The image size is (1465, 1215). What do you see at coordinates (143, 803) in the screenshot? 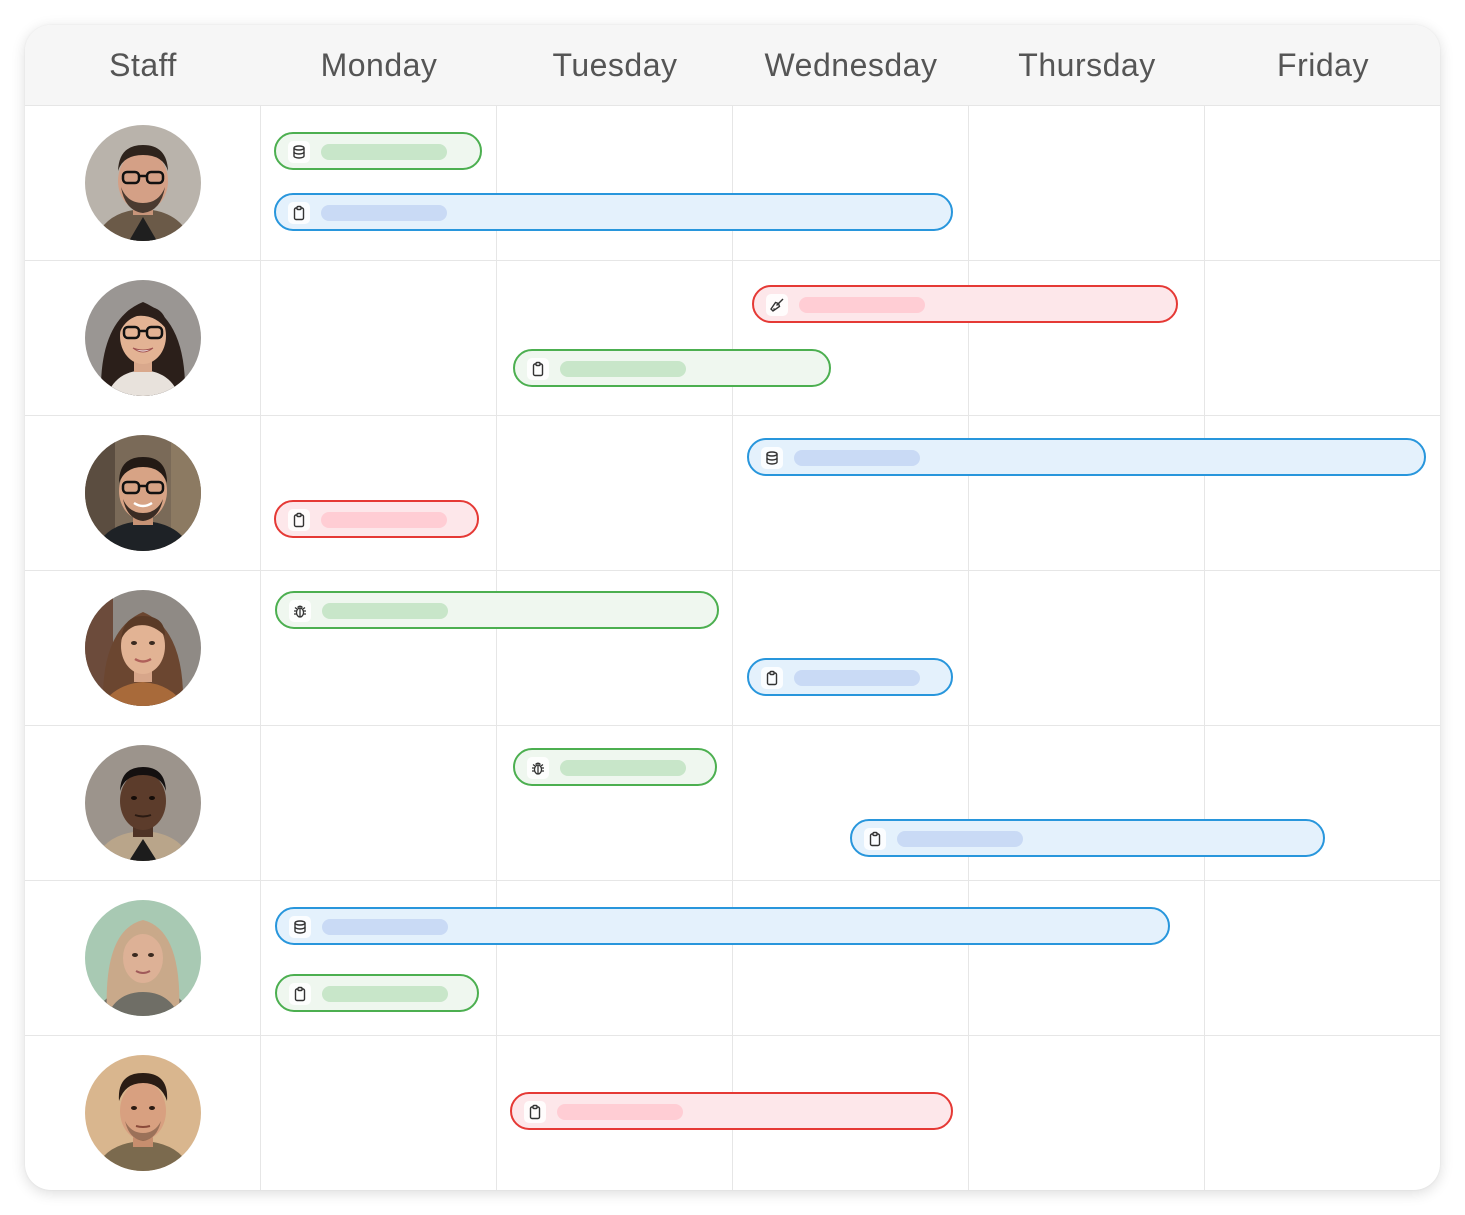
I see `avatar-man-short-hair` at bounding box center [143, 803].